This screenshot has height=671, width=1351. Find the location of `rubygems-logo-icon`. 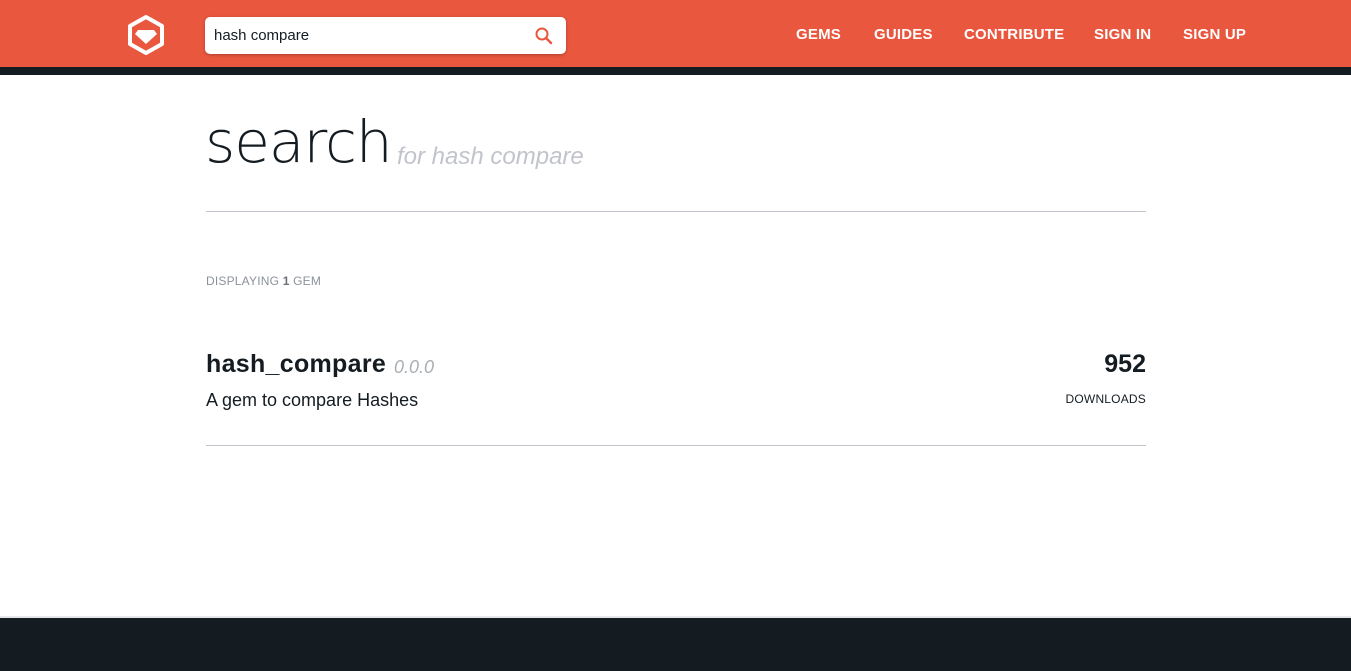

rubygems-logo-icon is located at coordinates (146, 35).